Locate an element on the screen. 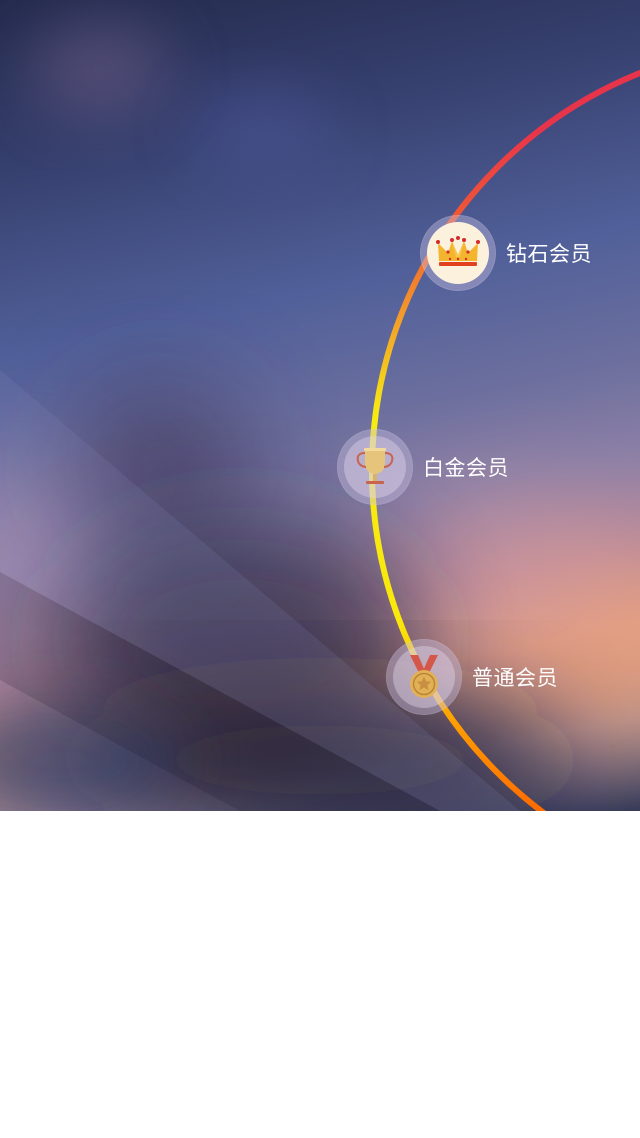 This screenshot has height=1138, width=640. tier-label-regular: 普通会员 is located at coordinates (515, 678).